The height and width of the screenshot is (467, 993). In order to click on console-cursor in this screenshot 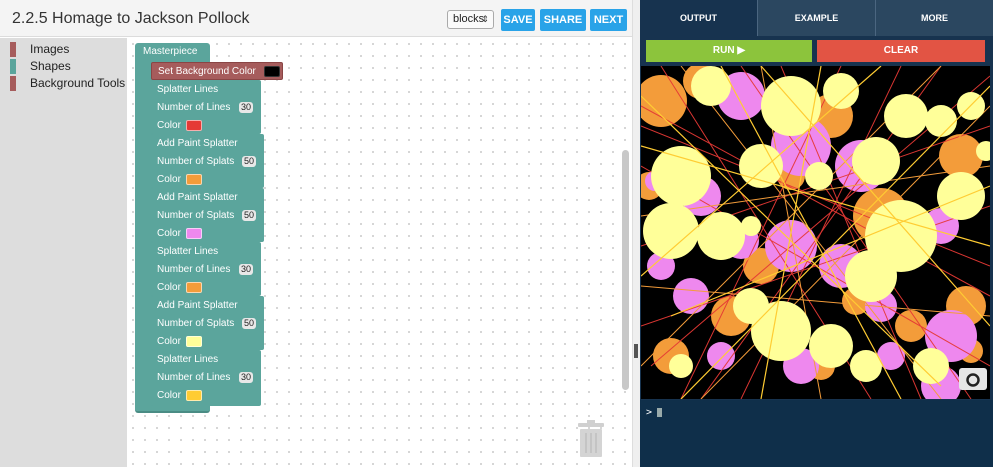, I will do `click(659, 412)`.